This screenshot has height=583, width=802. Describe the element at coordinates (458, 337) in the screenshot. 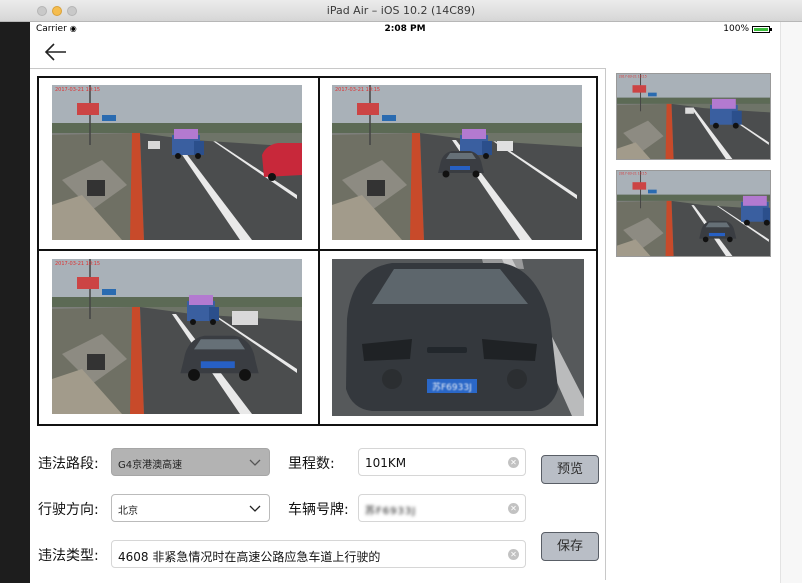

I see `evidence-photo-4: 苏F6933J` at that location.